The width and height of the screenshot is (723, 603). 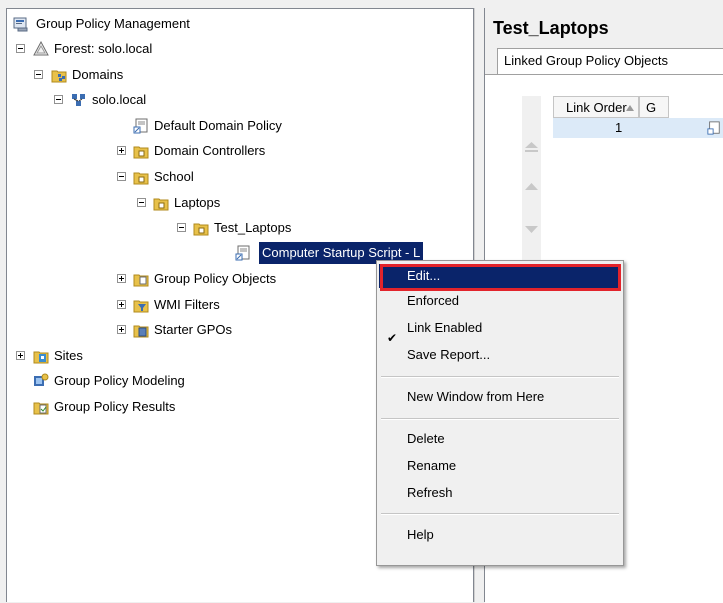 I want to click on tree-label: Domain Controllers, so click(x=210, y=150).